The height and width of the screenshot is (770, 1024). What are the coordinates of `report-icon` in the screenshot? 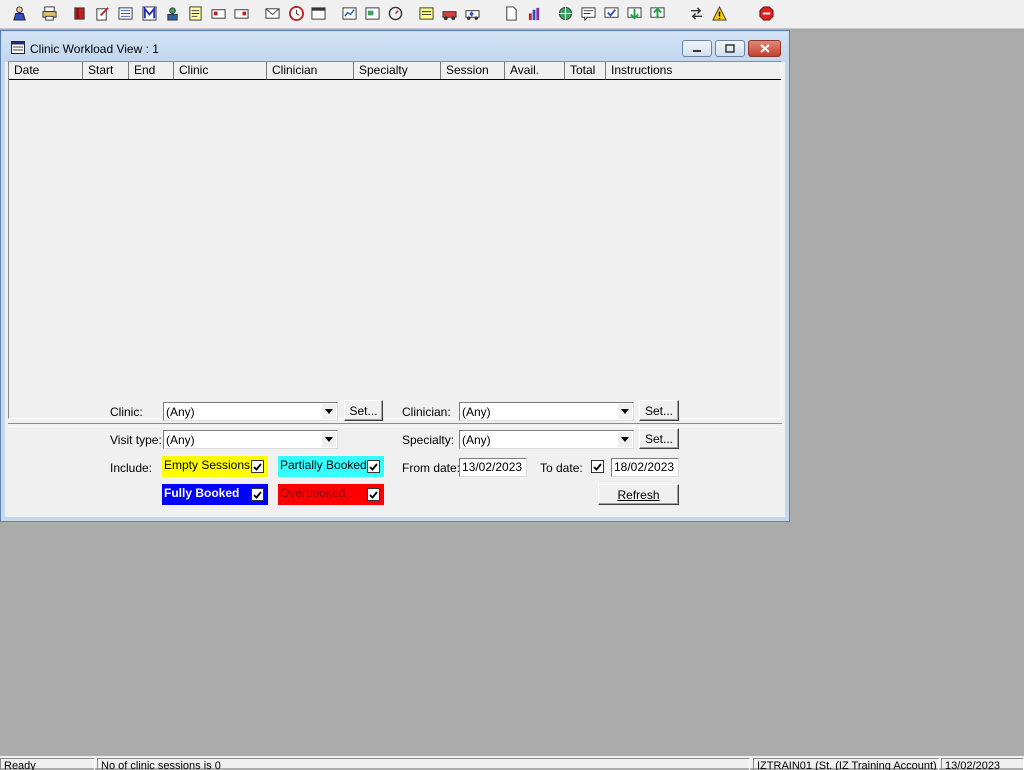 It's located at (372, 13).